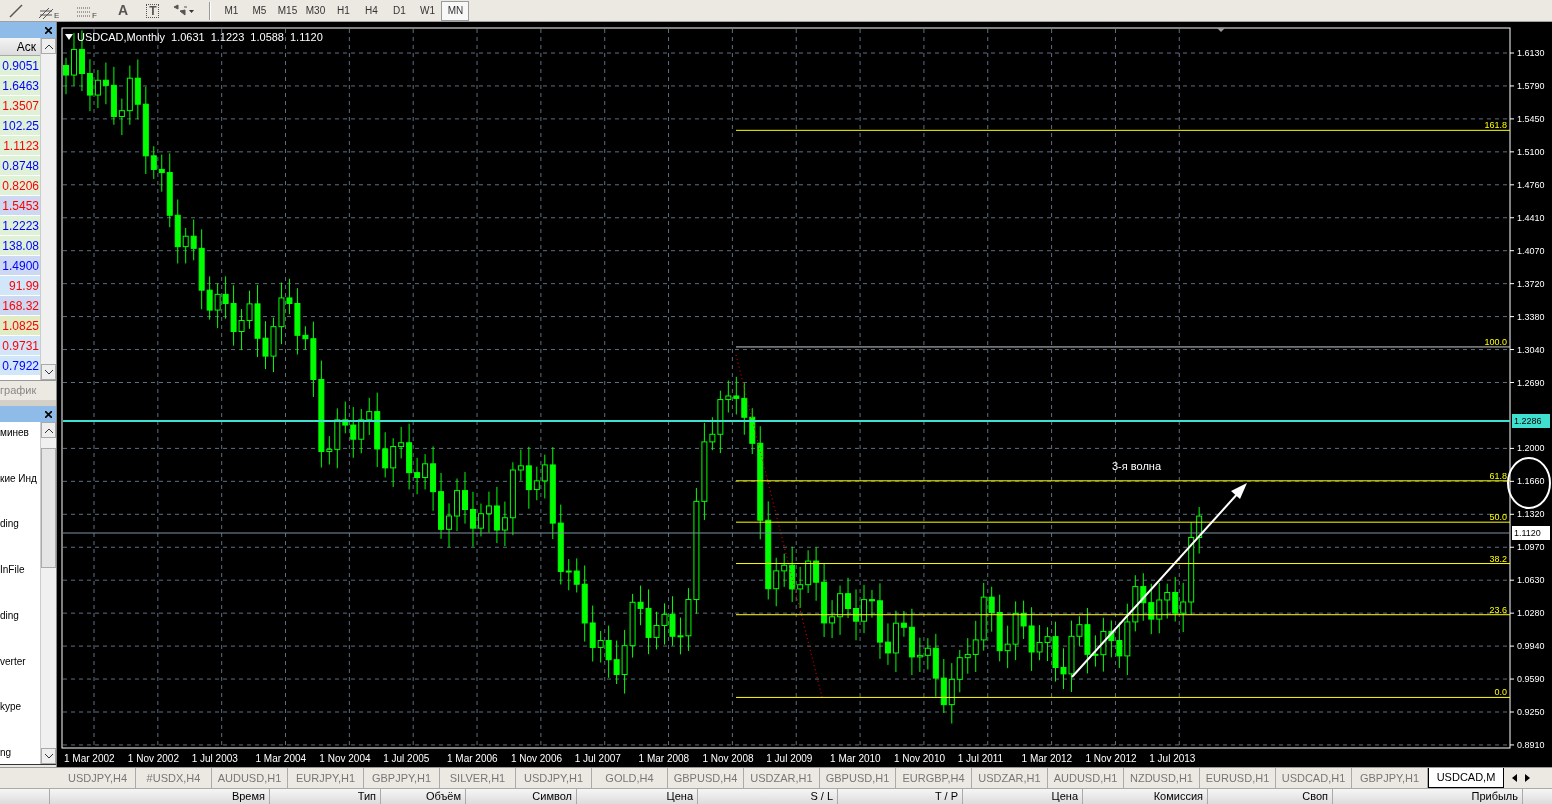 The height and width of the screenshot is (804, 1552). Describe the element at coordinates (1466, 778) in the screenshot. I see `chart-tab: USDCAD,M` at that location.